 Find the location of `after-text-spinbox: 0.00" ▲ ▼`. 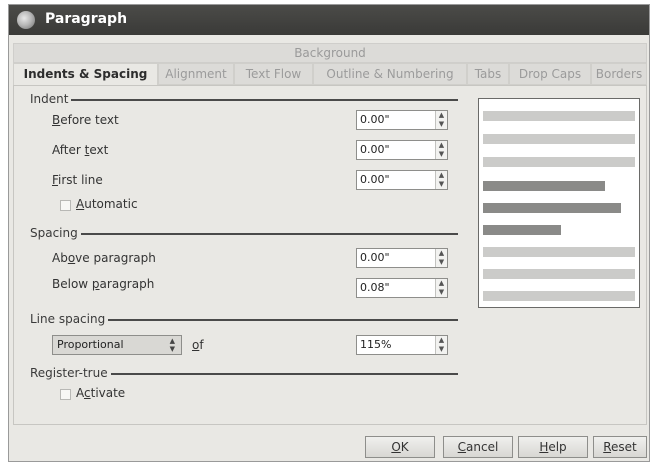

after-text-spinbox: 0.00" ▲ ▼ is located at coordinates (402, 150).